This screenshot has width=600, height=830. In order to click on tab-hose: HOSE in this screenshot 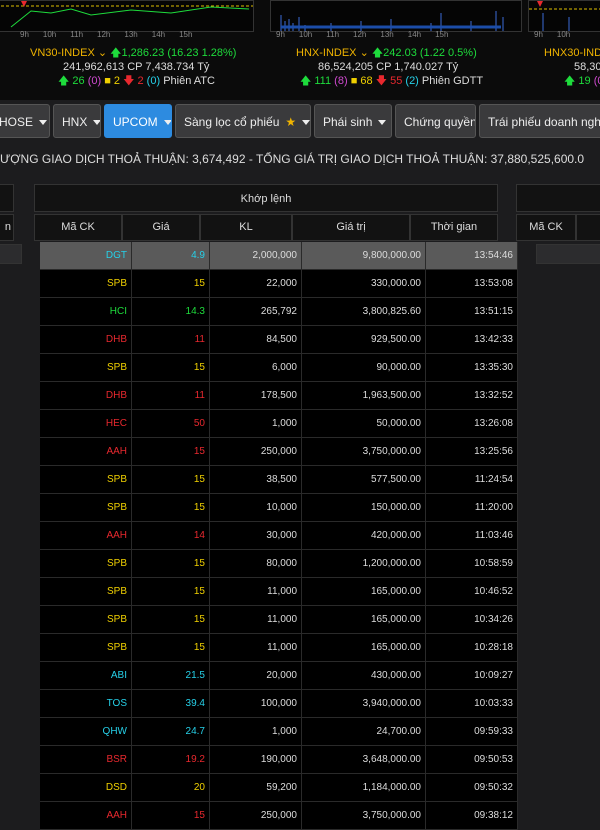, I will do `click(25, 121)`.